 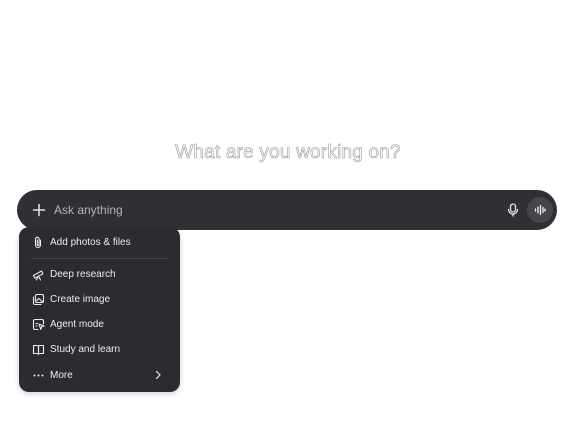 I want to click on menu-item-add-photos-files: Add photos & files, so click(x=99, y=242).